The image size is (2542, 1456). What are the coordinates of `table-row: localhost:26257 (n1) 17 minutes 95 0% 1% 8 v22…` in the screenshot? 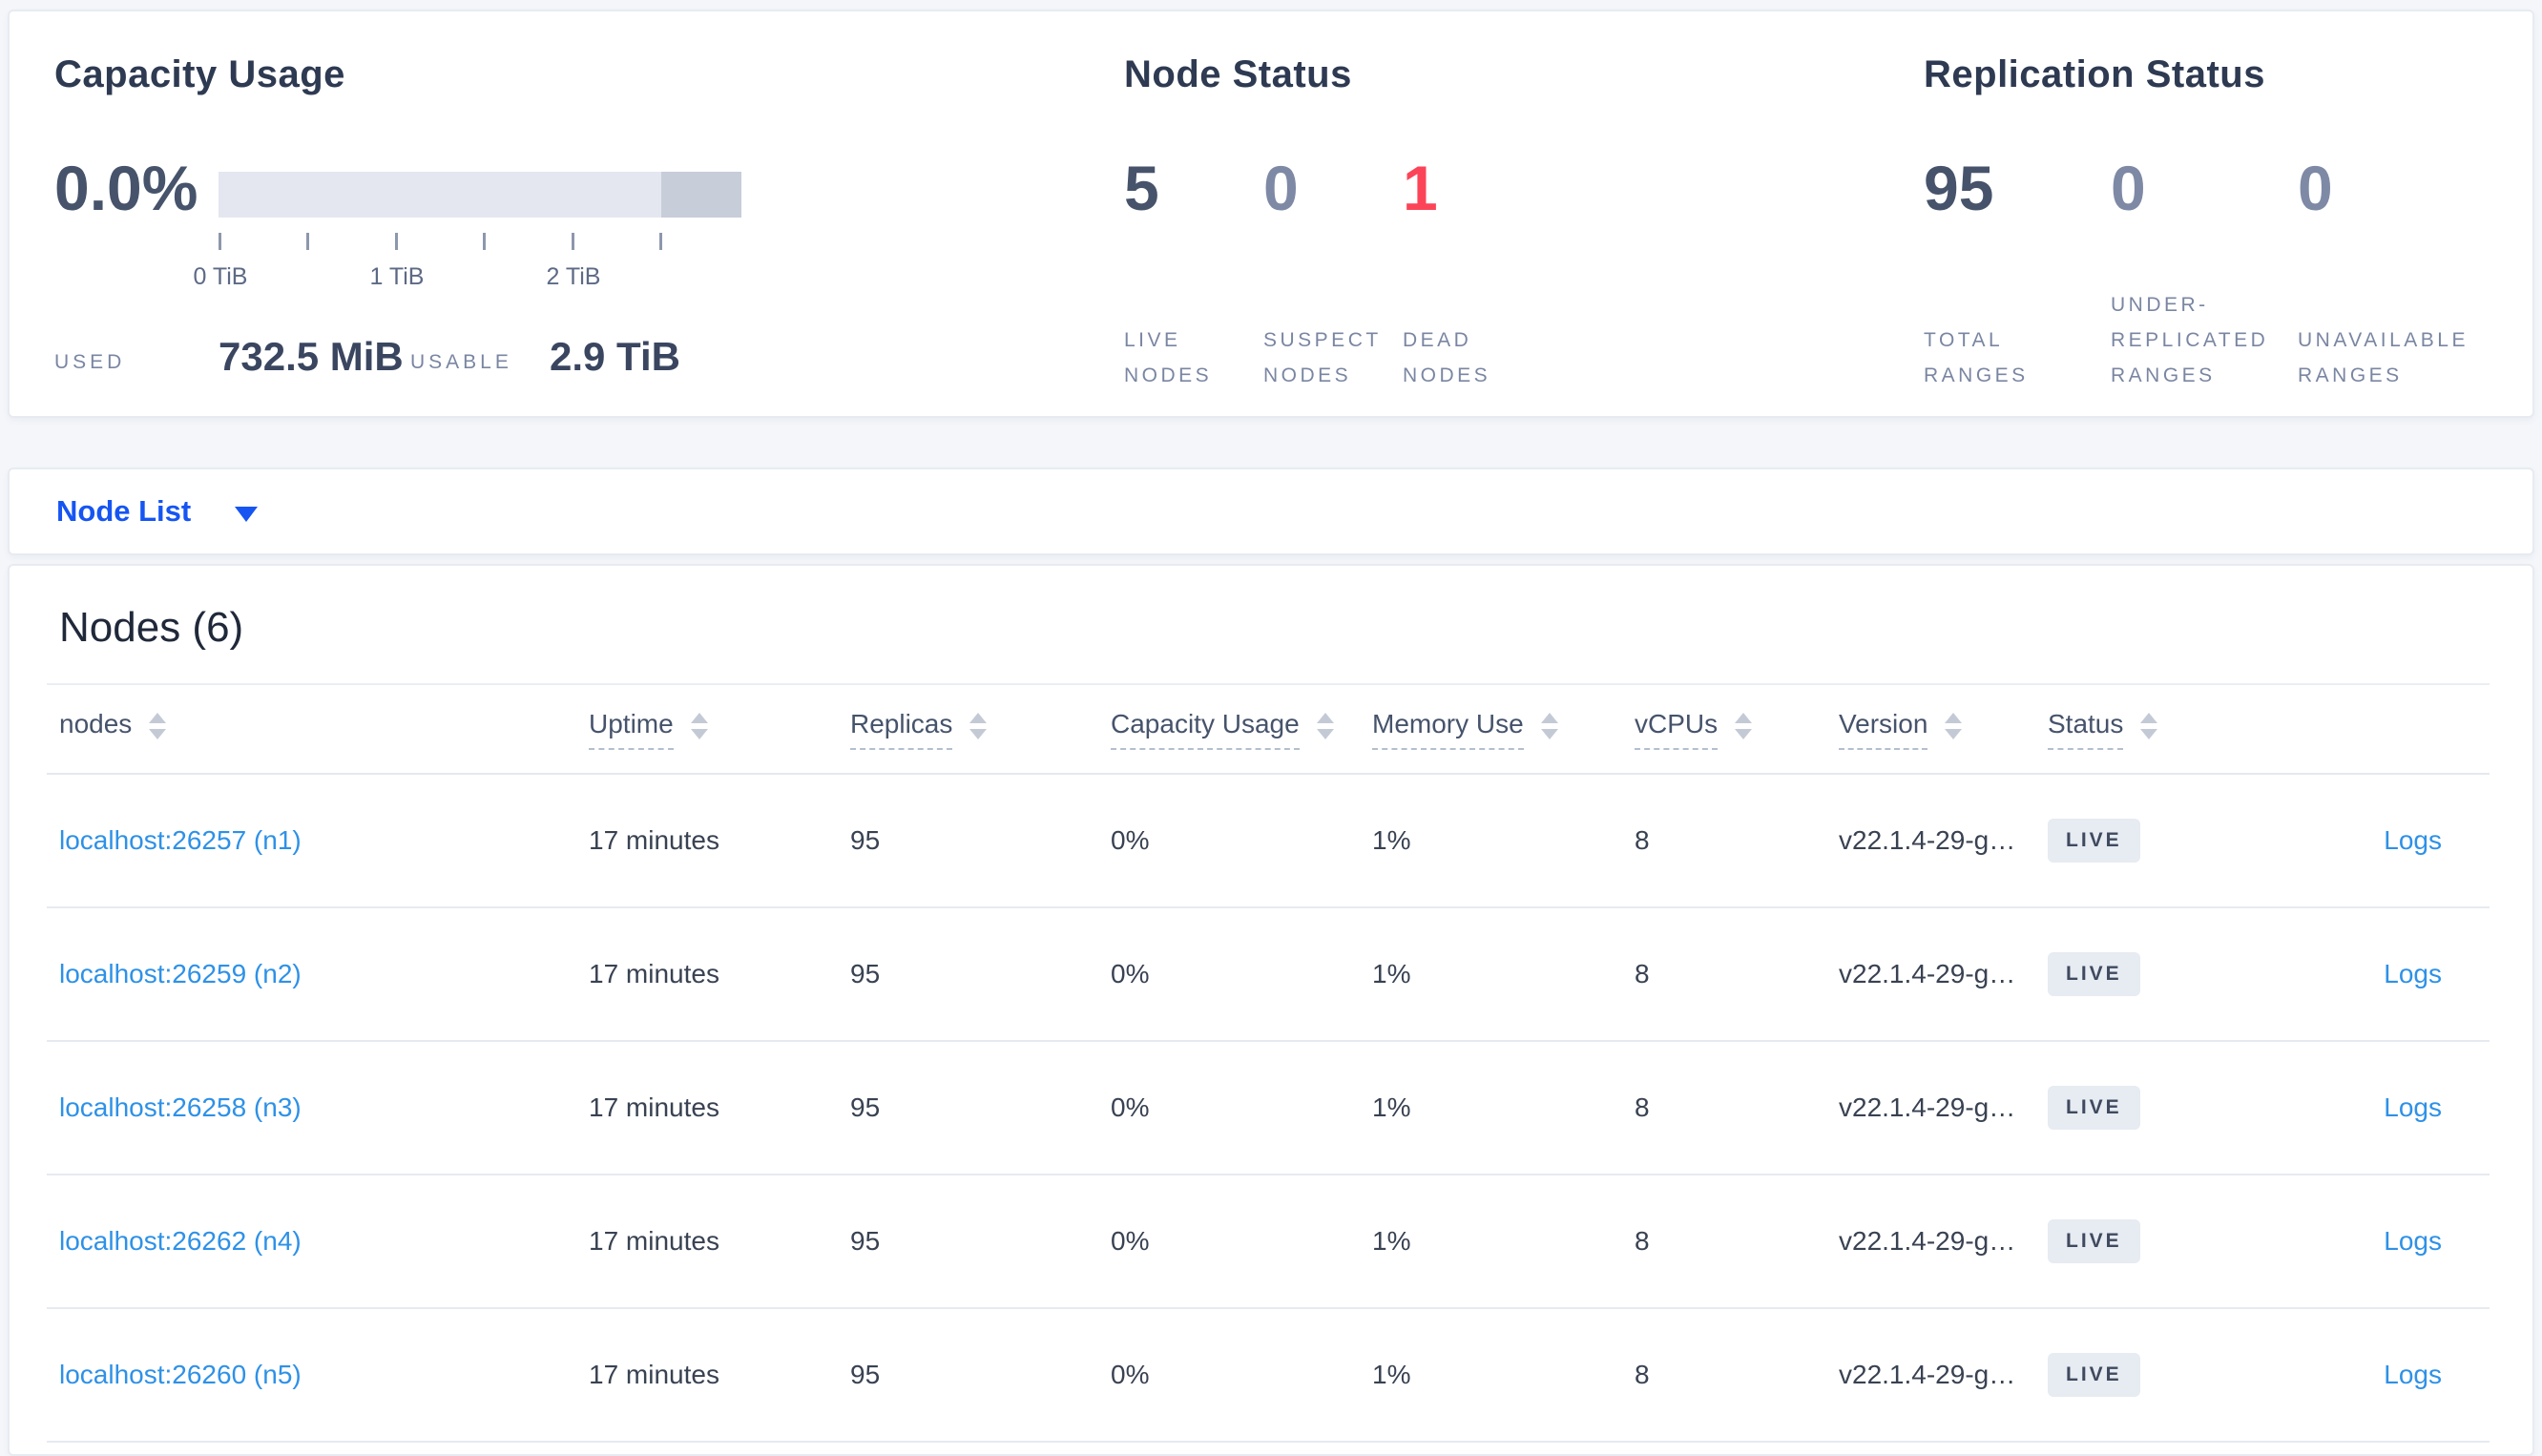 It's located at (1268, 842).